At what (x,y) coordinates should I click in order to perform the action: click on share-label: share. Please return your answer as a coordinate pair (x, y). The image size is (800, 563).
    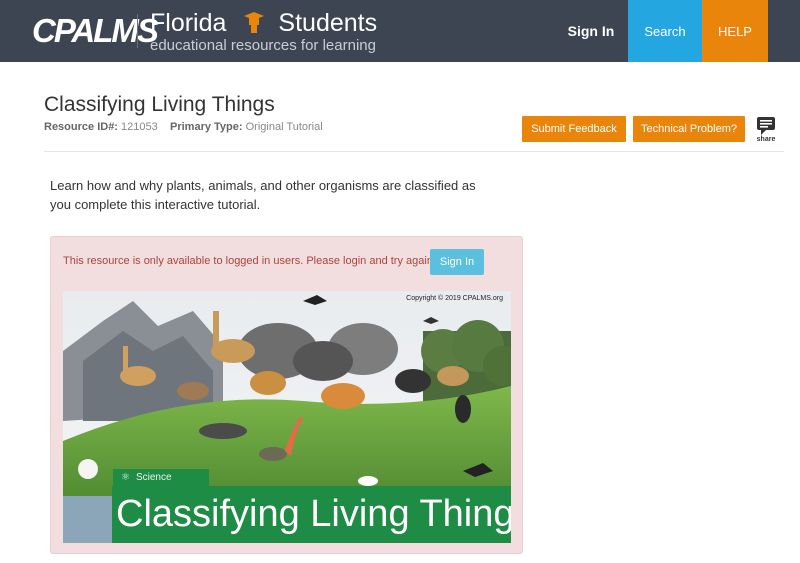
    Looking at the image, I should click on (766, 139).